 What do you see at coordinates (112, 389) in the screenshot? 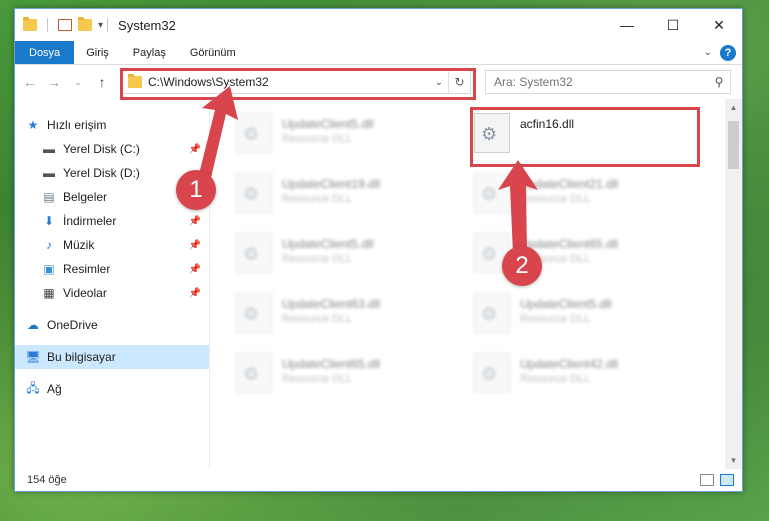
I see `sidebar-item-network: 🖧 Ağ` at bounding box center [112, 389].